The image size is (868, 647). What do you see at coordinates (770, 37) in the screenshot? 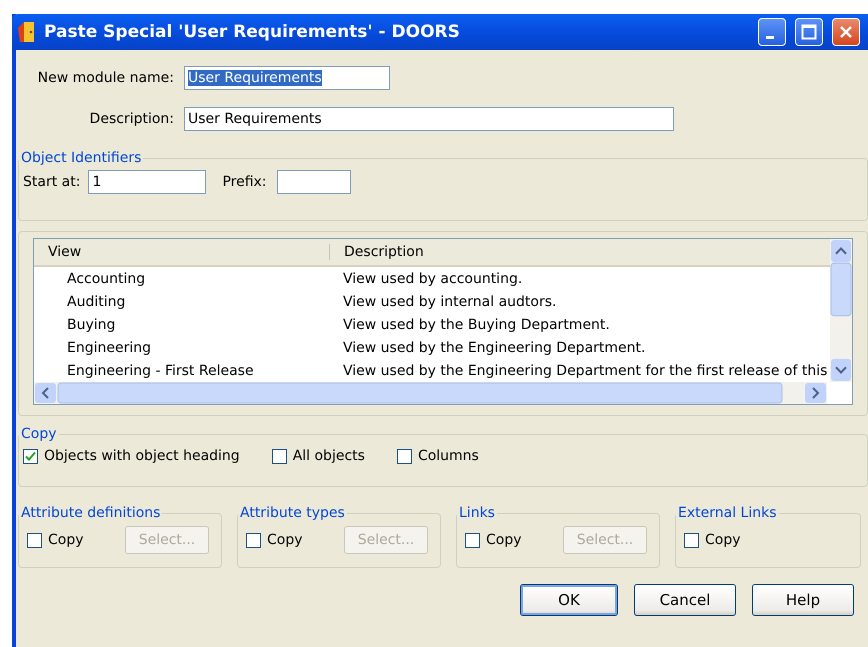
I see `minimize-icon` at bounding box center [770, 37].